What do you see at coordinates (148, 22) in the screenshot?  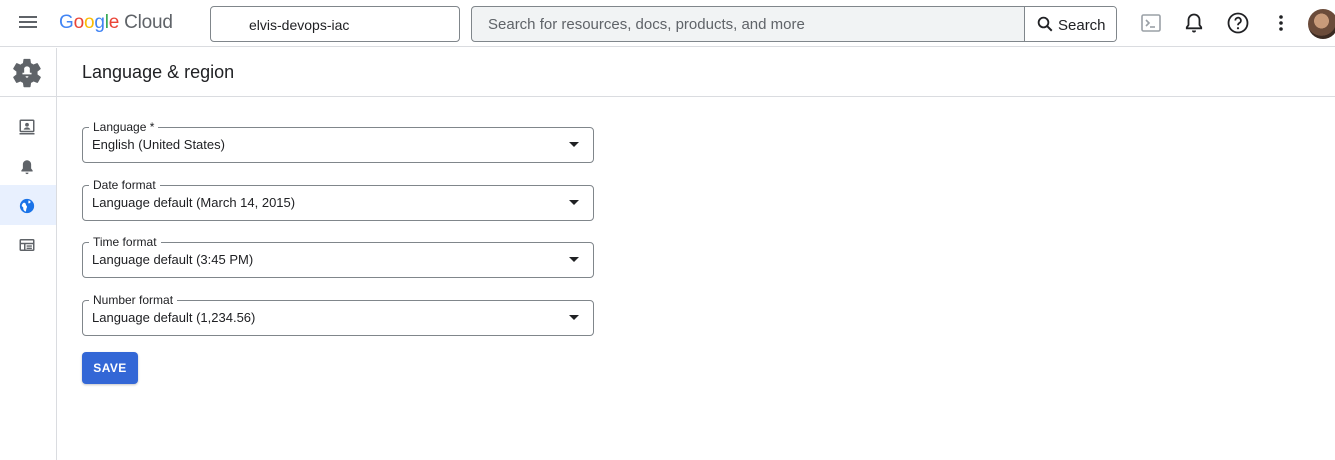 I see `logo-product: Cloud` at bounding box center [148, 22].